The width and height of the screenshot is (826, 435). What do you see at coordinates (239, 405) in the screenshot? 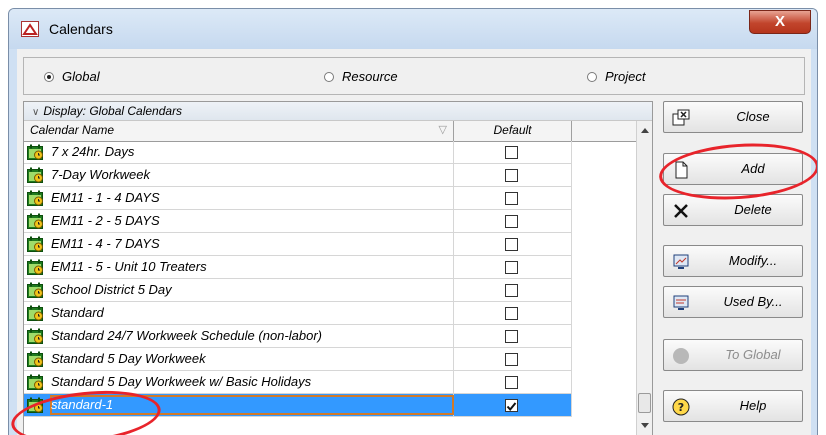
I see `calendar-name-cell: standard-1` at bounding box center [239, 405].